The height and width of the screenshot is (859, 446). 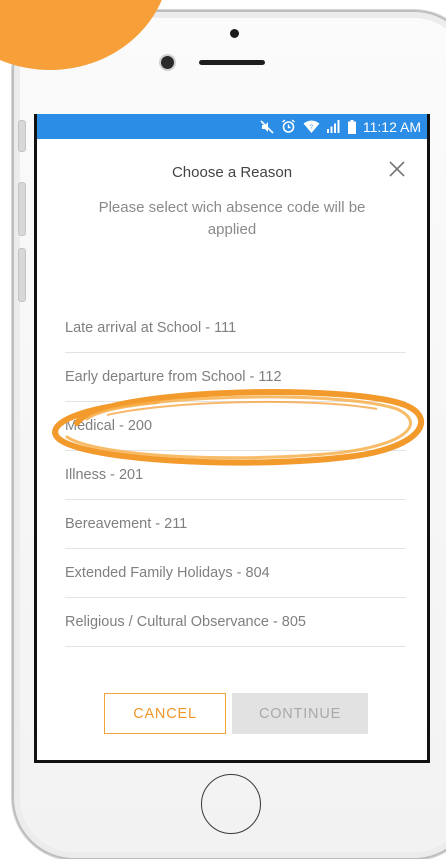 What do you see at coordinates (22, 136) in the screenshot?
I see `mute-switch` at bounding box center [22, 136].